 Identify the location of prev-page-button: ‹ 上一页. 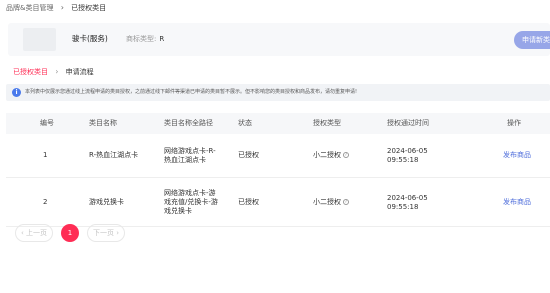
(34, 233).